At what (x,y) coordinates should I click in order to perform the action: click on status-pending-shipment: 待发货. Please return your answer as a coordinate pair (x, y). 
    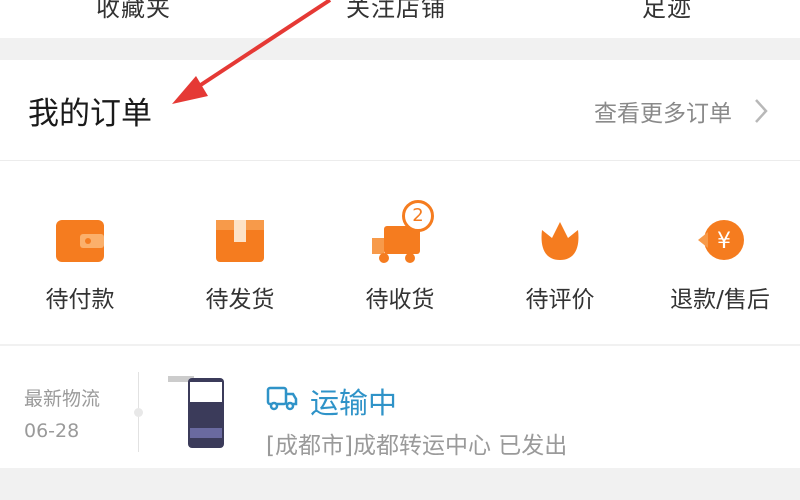
    Looking at the image, I should click on (240, 264).